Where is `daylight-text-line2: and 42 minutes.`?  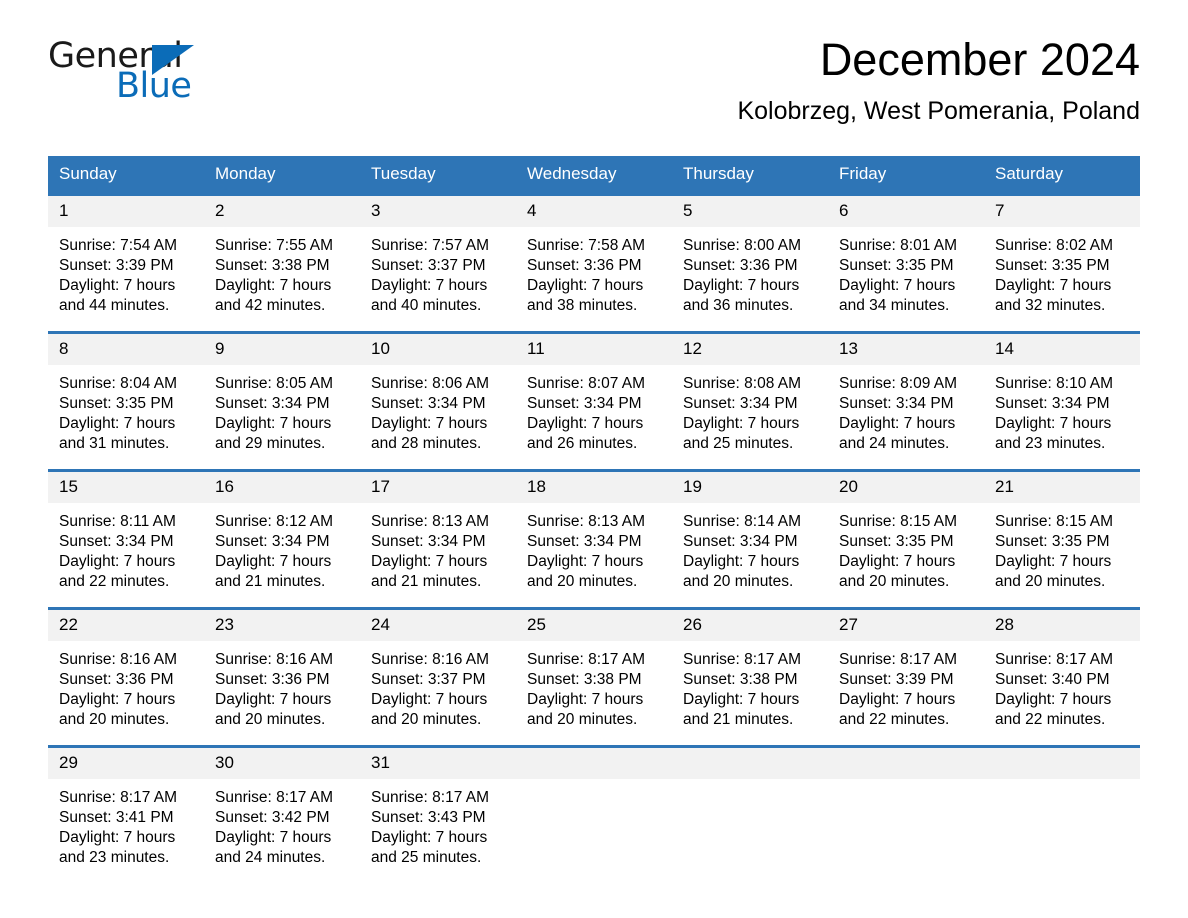
daylight-text-line2: and 42 minutes. is located at coordinates (270, 305).